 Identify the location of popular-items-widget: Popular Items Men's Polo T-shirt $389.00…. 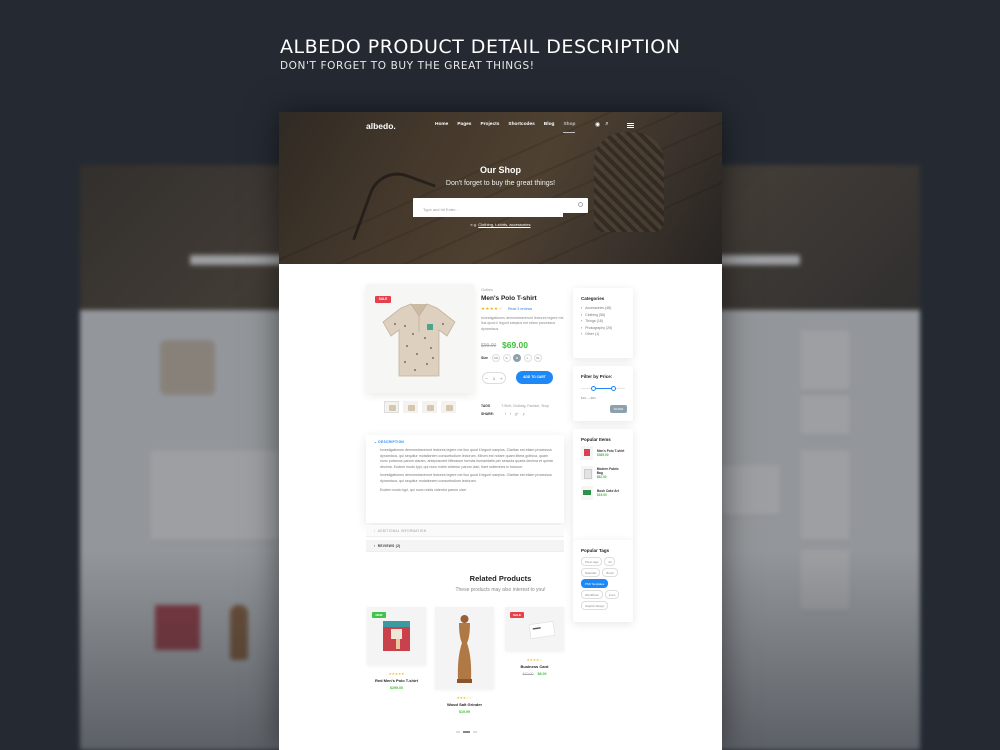
(603, 485).